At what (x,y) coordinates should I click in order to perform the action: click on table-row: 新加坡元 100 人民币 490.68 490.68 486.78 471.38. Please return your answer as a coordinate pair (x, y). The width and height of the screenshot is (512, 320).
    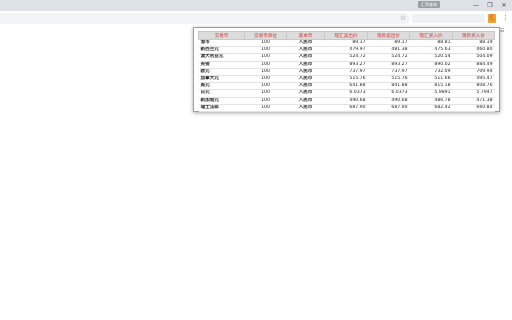
    Looking at the image, I should click on (346, 101).